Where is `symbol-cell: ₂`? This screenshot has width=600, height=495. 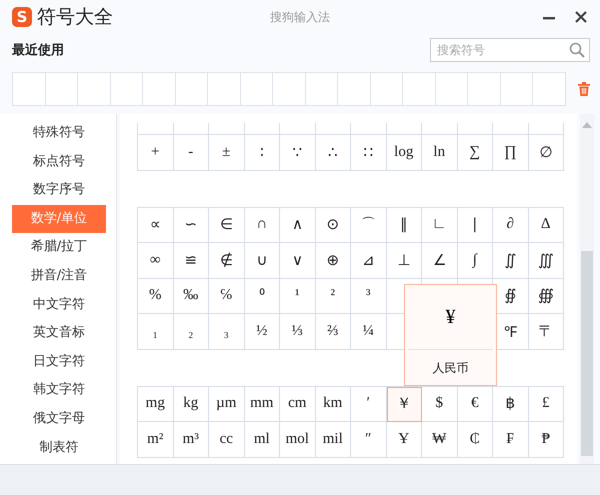
symbol-cell: ₂ is located at coordinates (191, 332).